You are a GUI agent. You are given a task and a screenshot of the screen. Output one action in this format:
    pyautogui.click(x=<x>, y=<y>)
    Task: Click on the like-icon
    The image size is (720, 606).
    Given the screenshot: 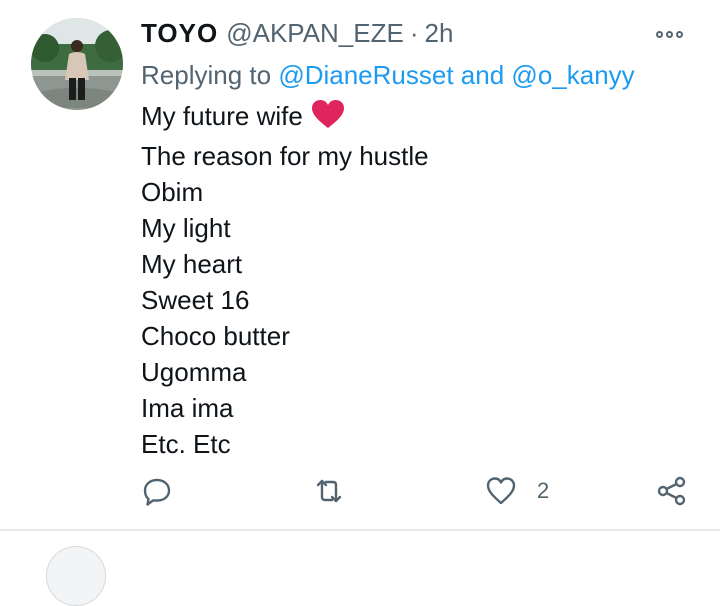 What is the action you would take?
    pyautogui.click(x=501, y=491)
    